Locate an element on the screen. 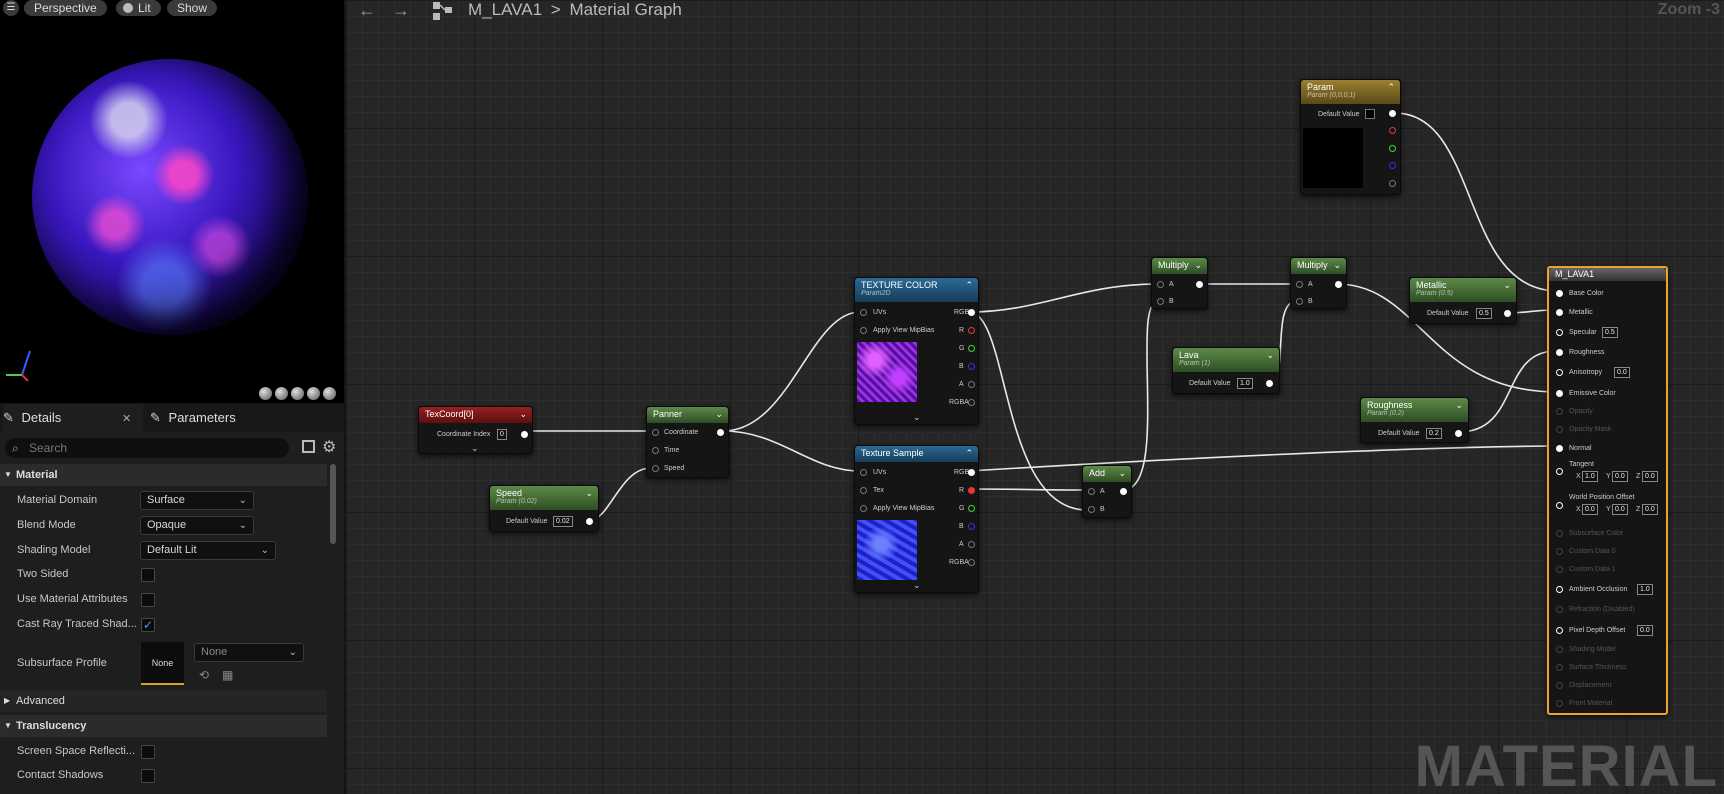 The width and height of the screenshot is (1724, 794). custom1-pin is located at coordinates (1559, 569).